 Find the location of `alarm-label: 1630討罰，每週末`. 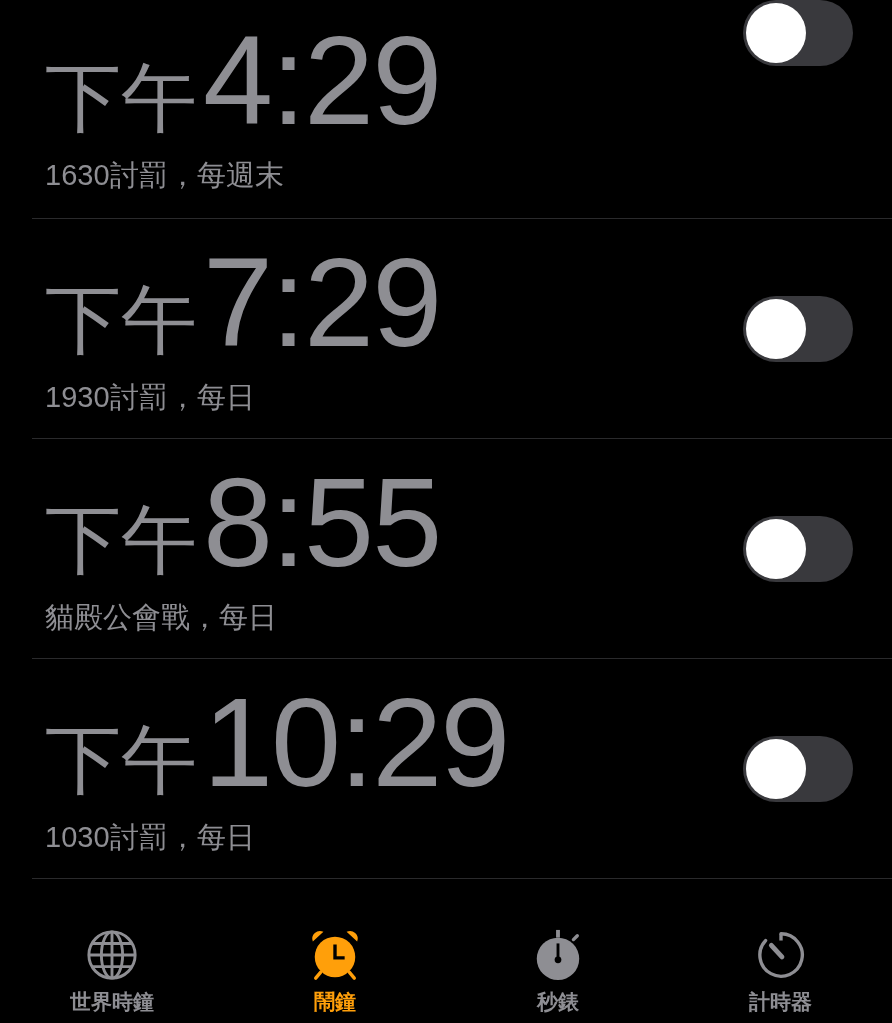

alarm-label: 1630討罰，每週末 is located at coordinates (165, 175).